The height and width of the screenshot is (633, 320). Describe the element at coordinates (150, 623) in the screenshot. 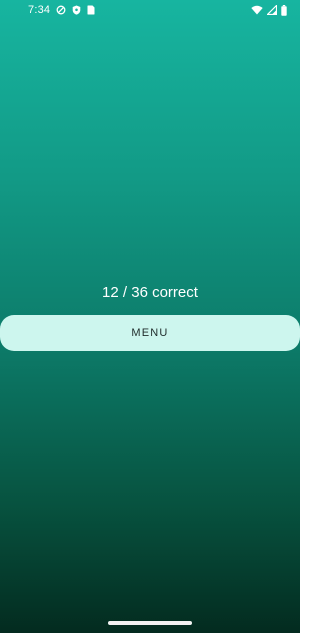

I see `home-indicator` at that location.